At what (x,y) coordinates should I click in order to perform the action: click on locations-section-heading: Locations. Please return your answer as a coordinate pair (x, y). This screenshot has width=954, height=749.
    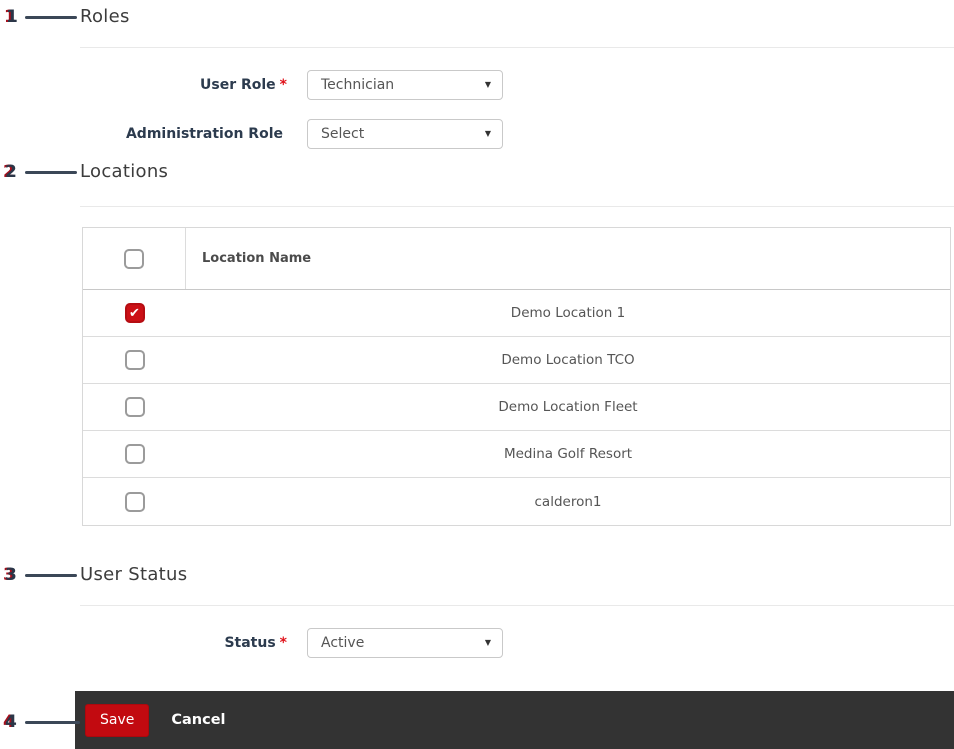
    Looking at the image, I should click on (124, 171).